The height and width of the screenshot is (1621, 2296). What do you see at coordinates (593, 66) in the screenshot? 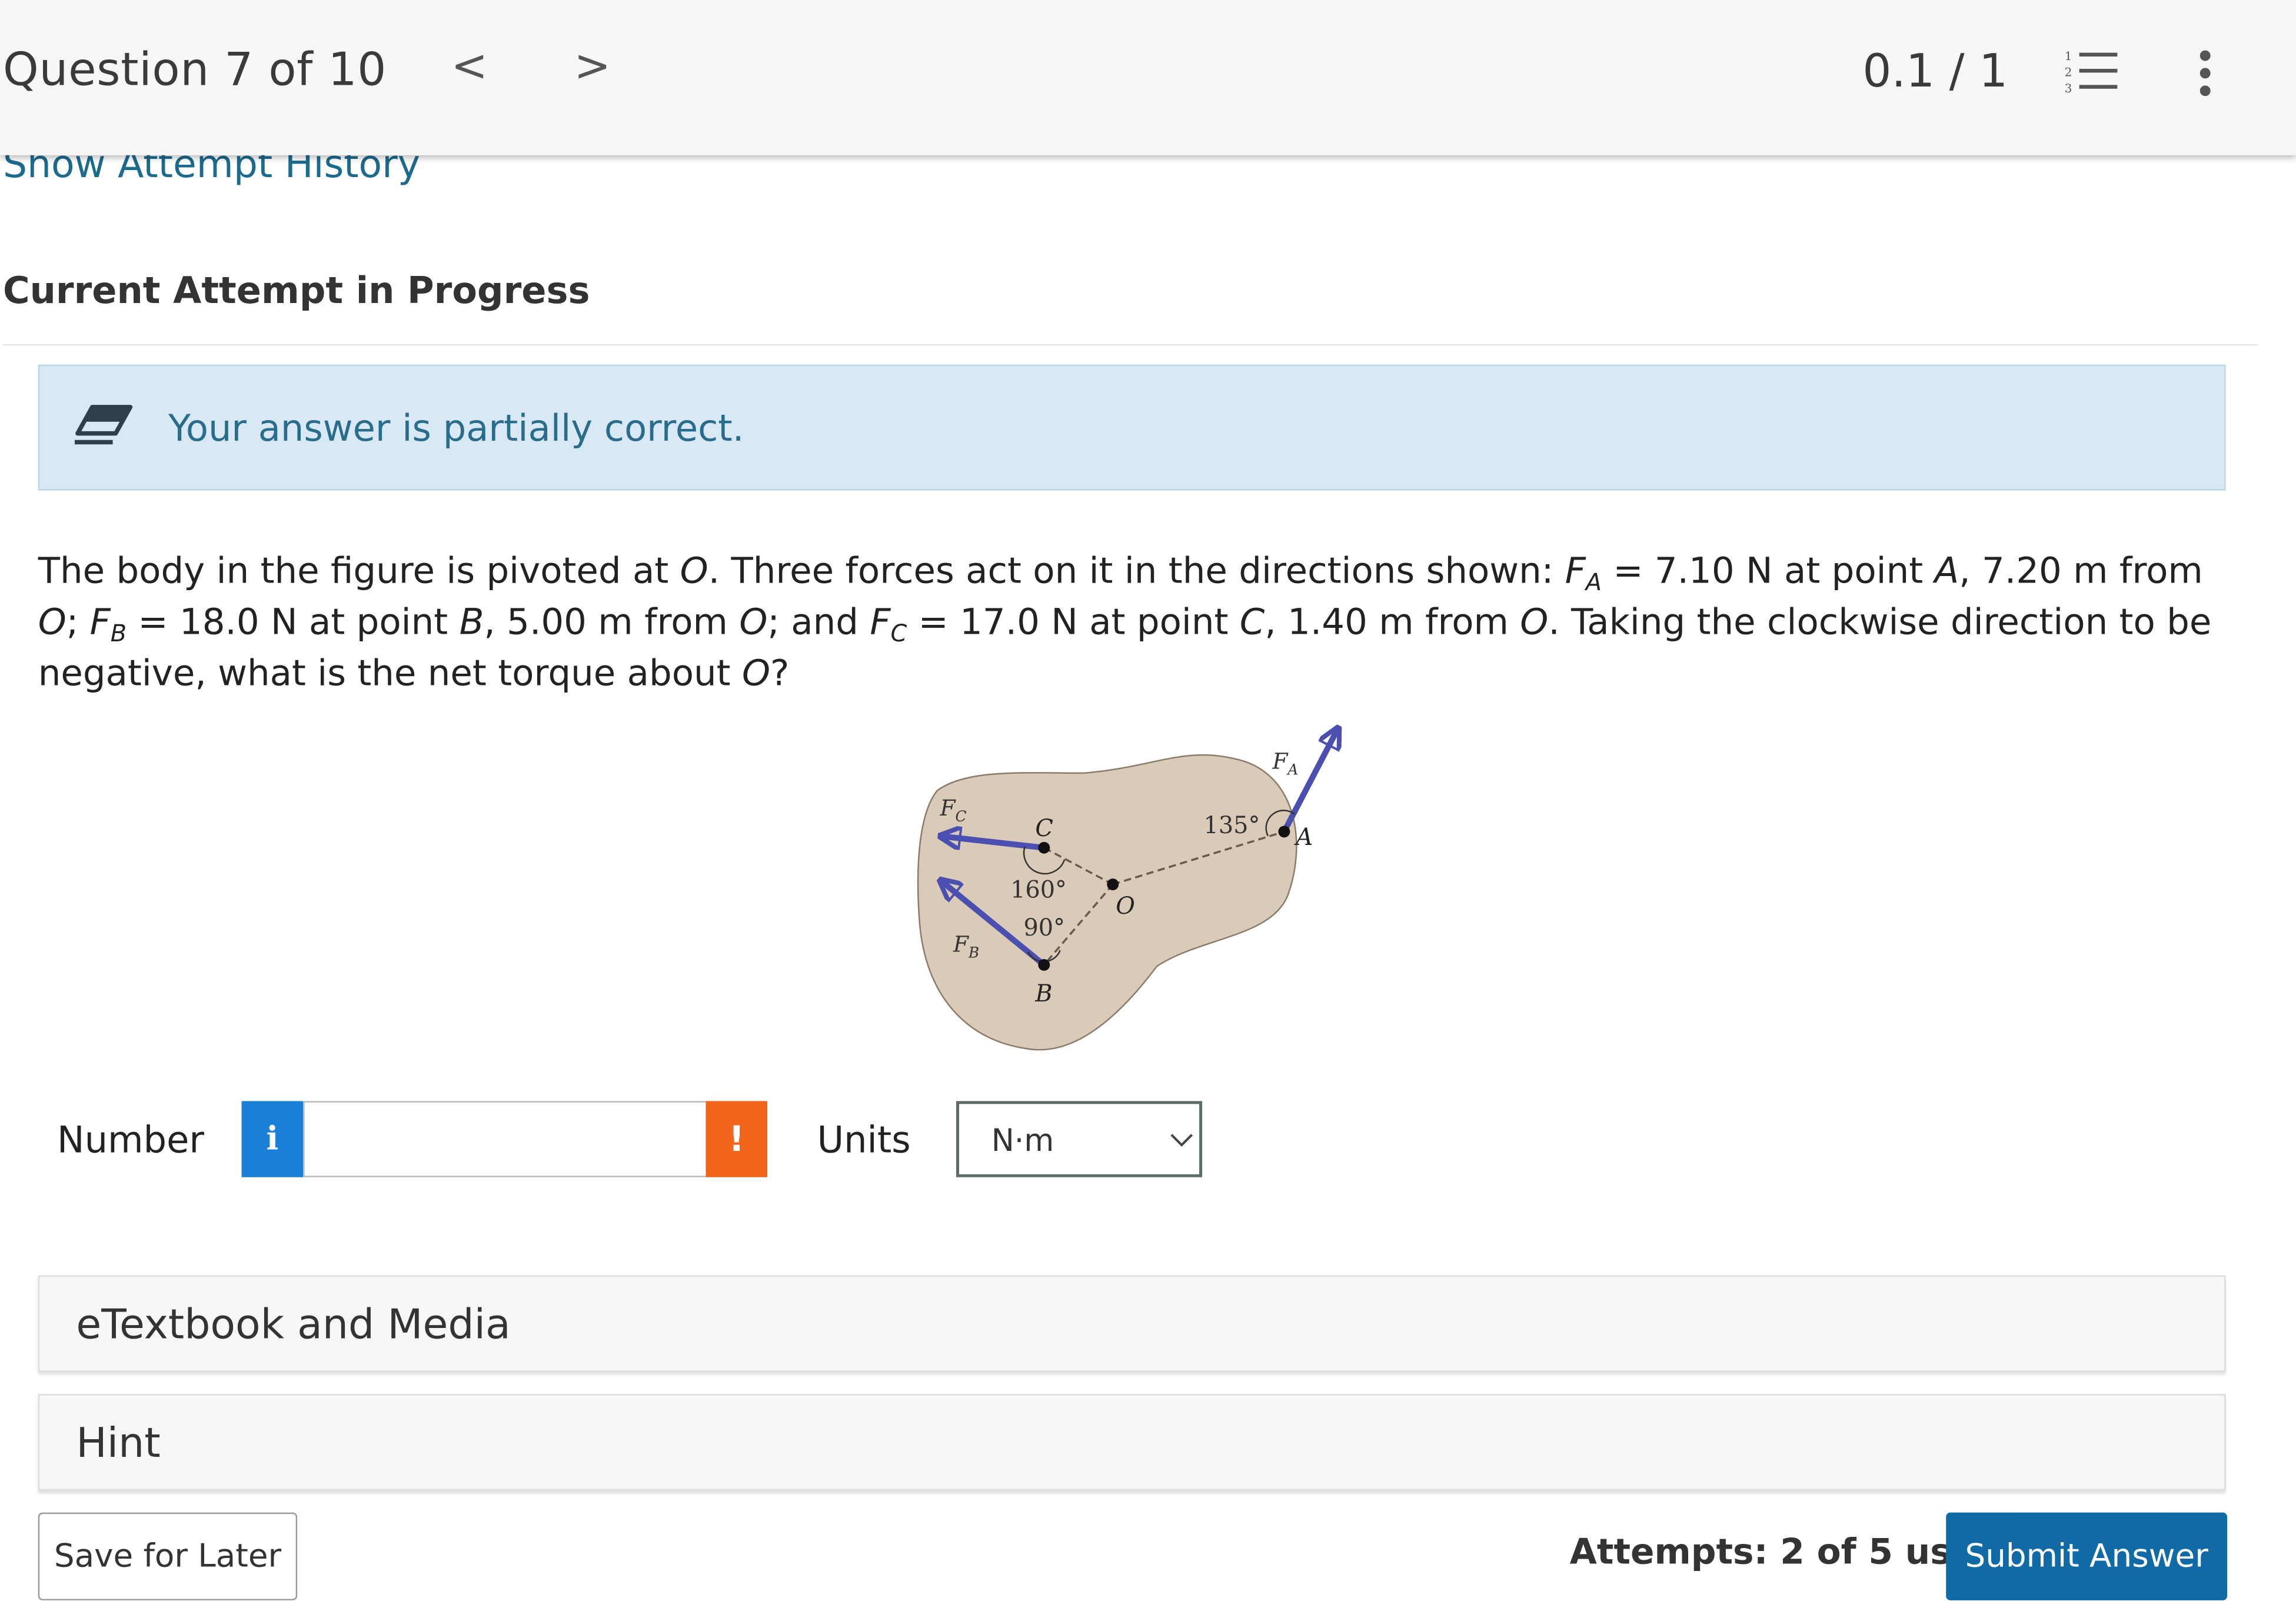
I see `next-question-button: >` at bounding box center [593, 66].